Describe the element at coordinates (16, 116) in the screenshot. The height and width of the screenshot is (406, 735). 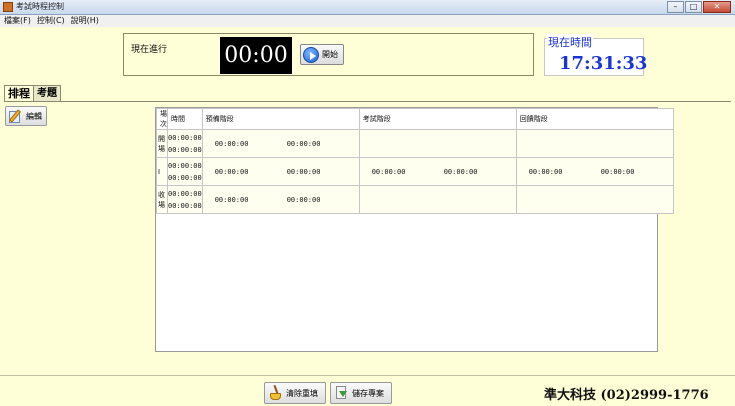
I see `edit-icon` at that location.